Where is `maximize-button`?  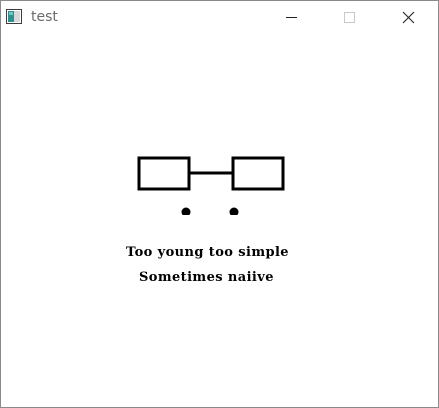
maximize-button is located at coordinates (350, 17).